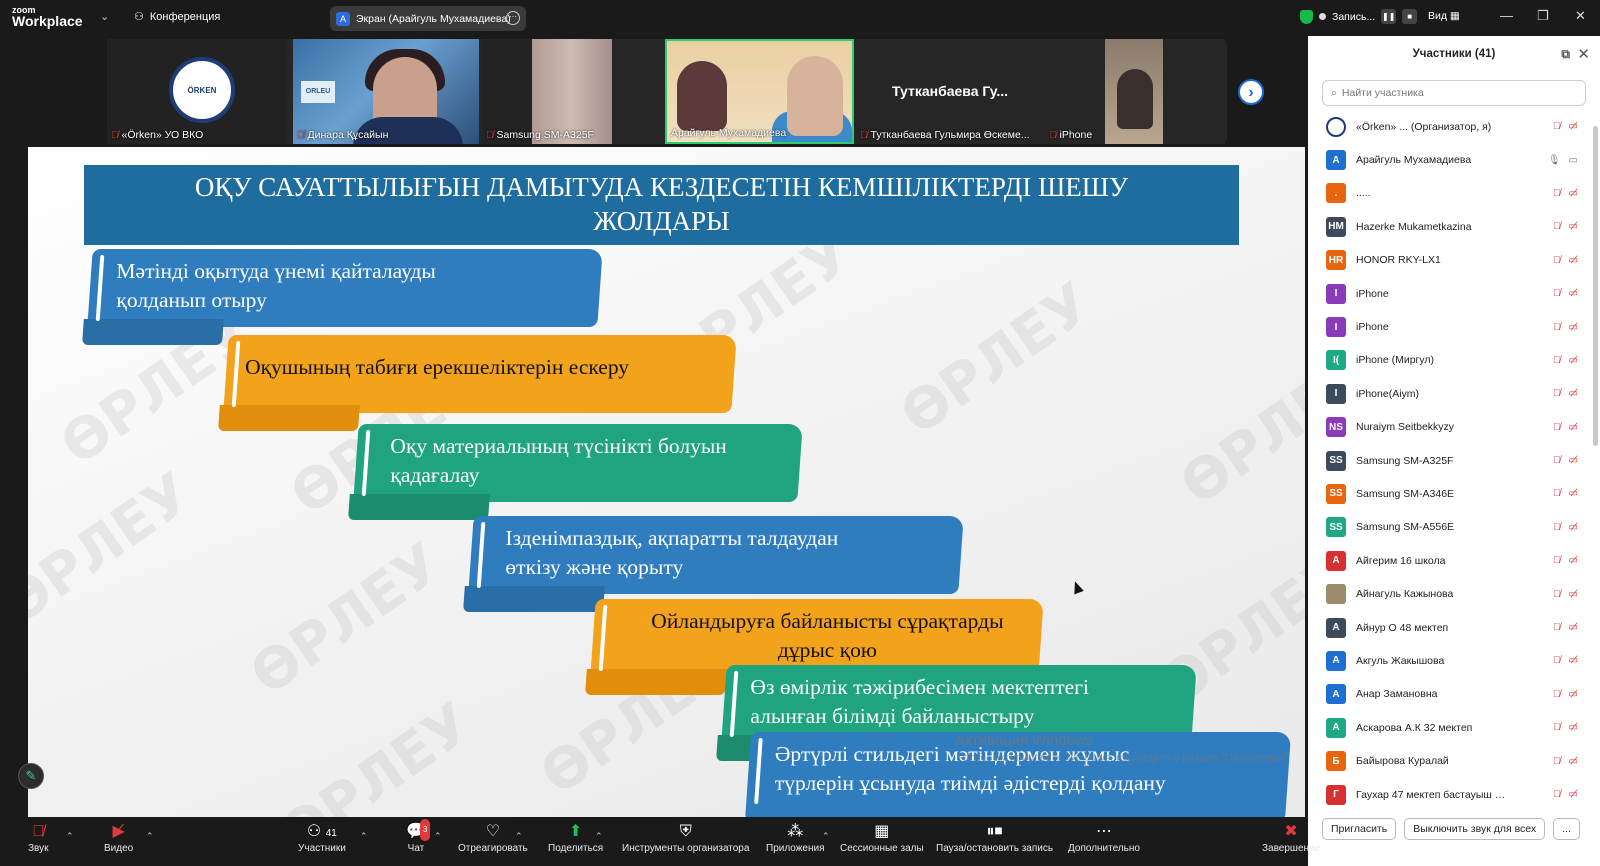 This screenshot has height=866, width=1600. I want to click on mic-muted-icon: 🎙, so click(1554, 160).